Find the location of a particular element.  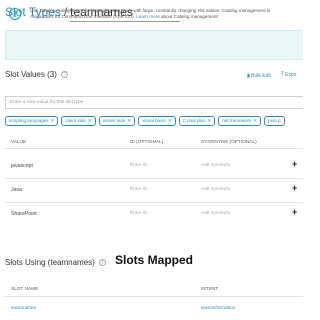

chip-c-plus-plus: C plus plus ✕ is located at coordinates (197, 121).